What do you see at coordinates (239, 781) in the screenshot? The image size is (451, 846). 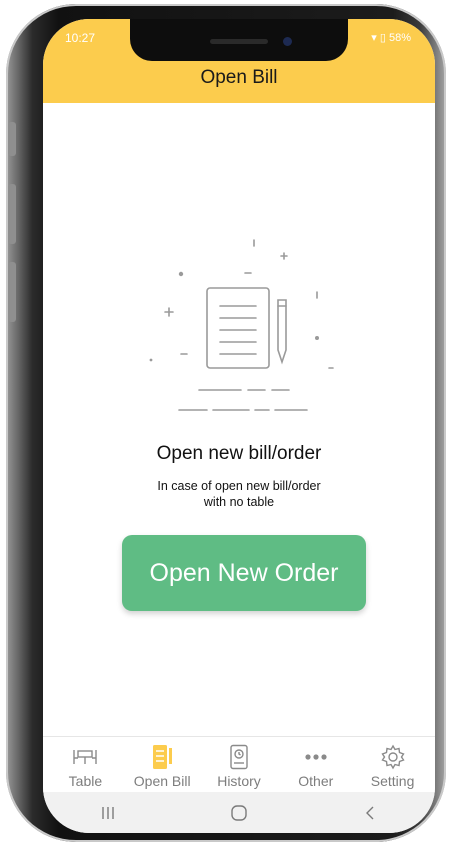 I see `nav-label-history: History` at bounding box center [239, 781].